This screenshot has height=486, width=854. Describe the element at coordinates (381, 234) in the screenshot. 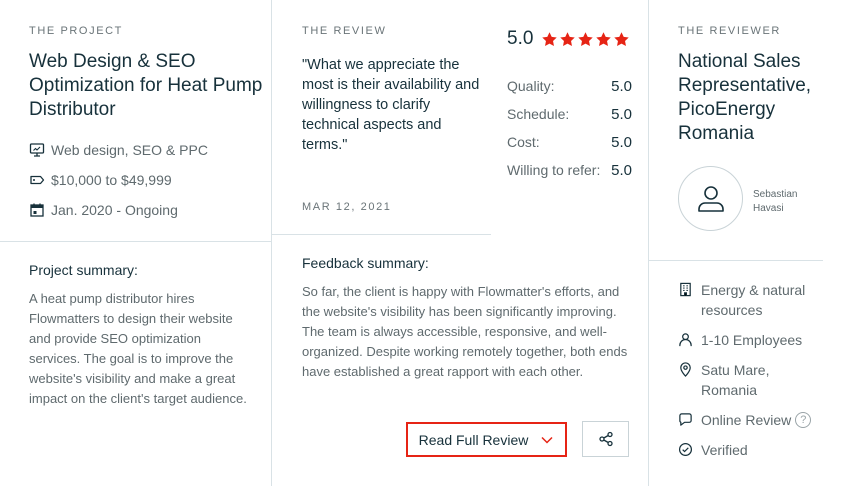

I see `review-divider` at that location.